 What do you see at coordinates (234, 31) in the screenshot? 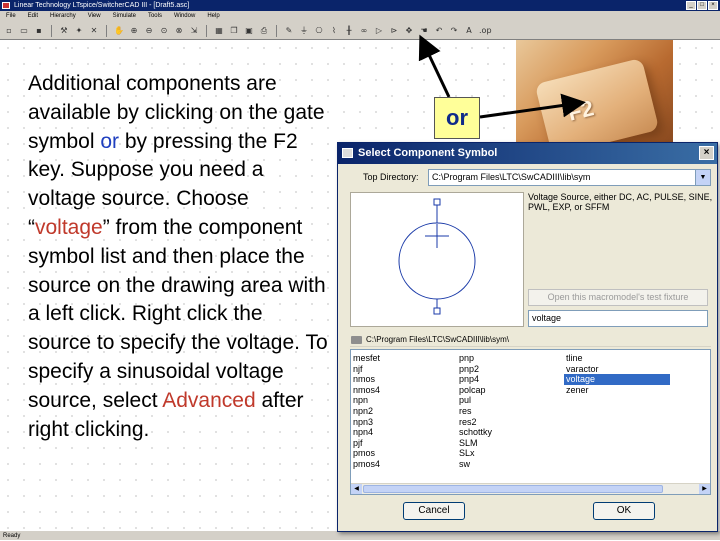
I see `cascade-icon: ❐` at bounding box center [234, 31].